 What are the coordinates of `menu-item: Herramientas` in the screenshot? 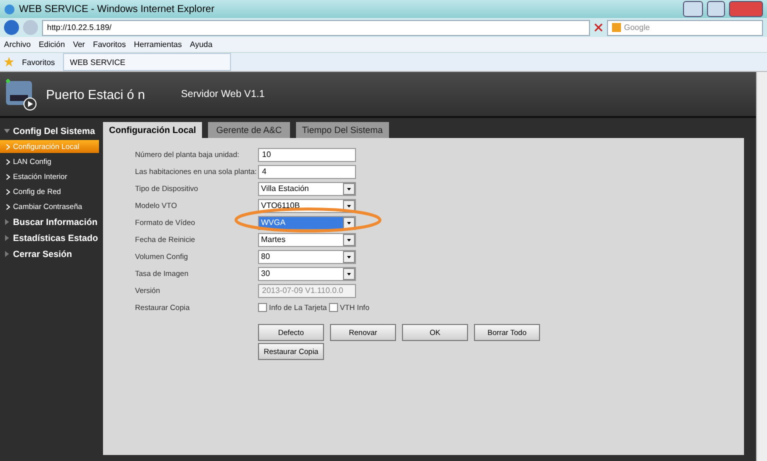 It's located at (158, 44).